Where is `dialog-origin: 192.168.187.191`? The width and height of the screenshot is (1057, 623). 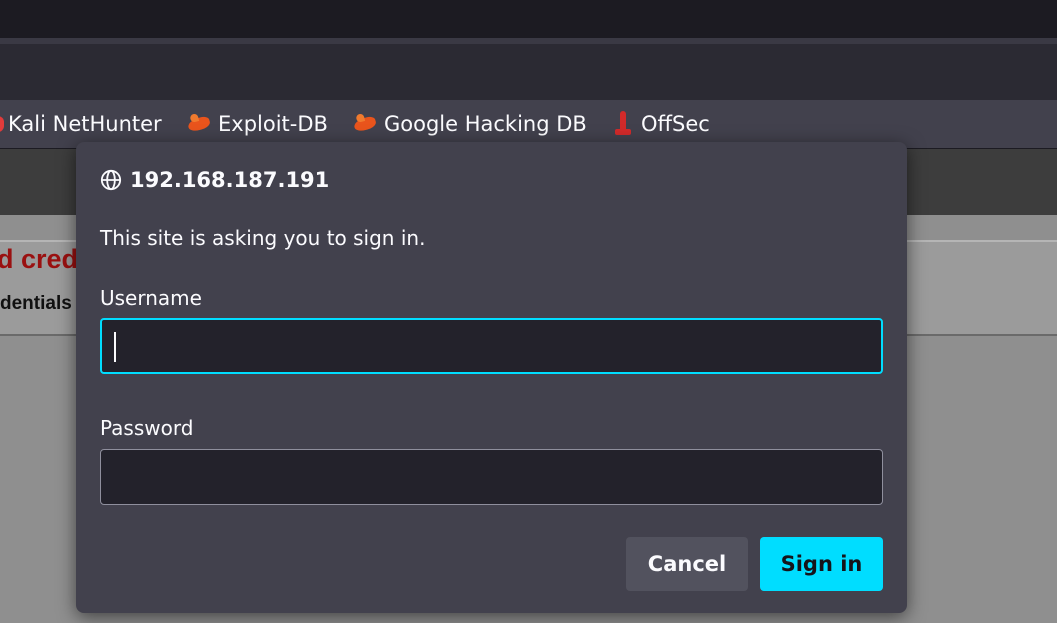
dialog-origin: 192.168.187.191 is located at coordinates (214, 180).